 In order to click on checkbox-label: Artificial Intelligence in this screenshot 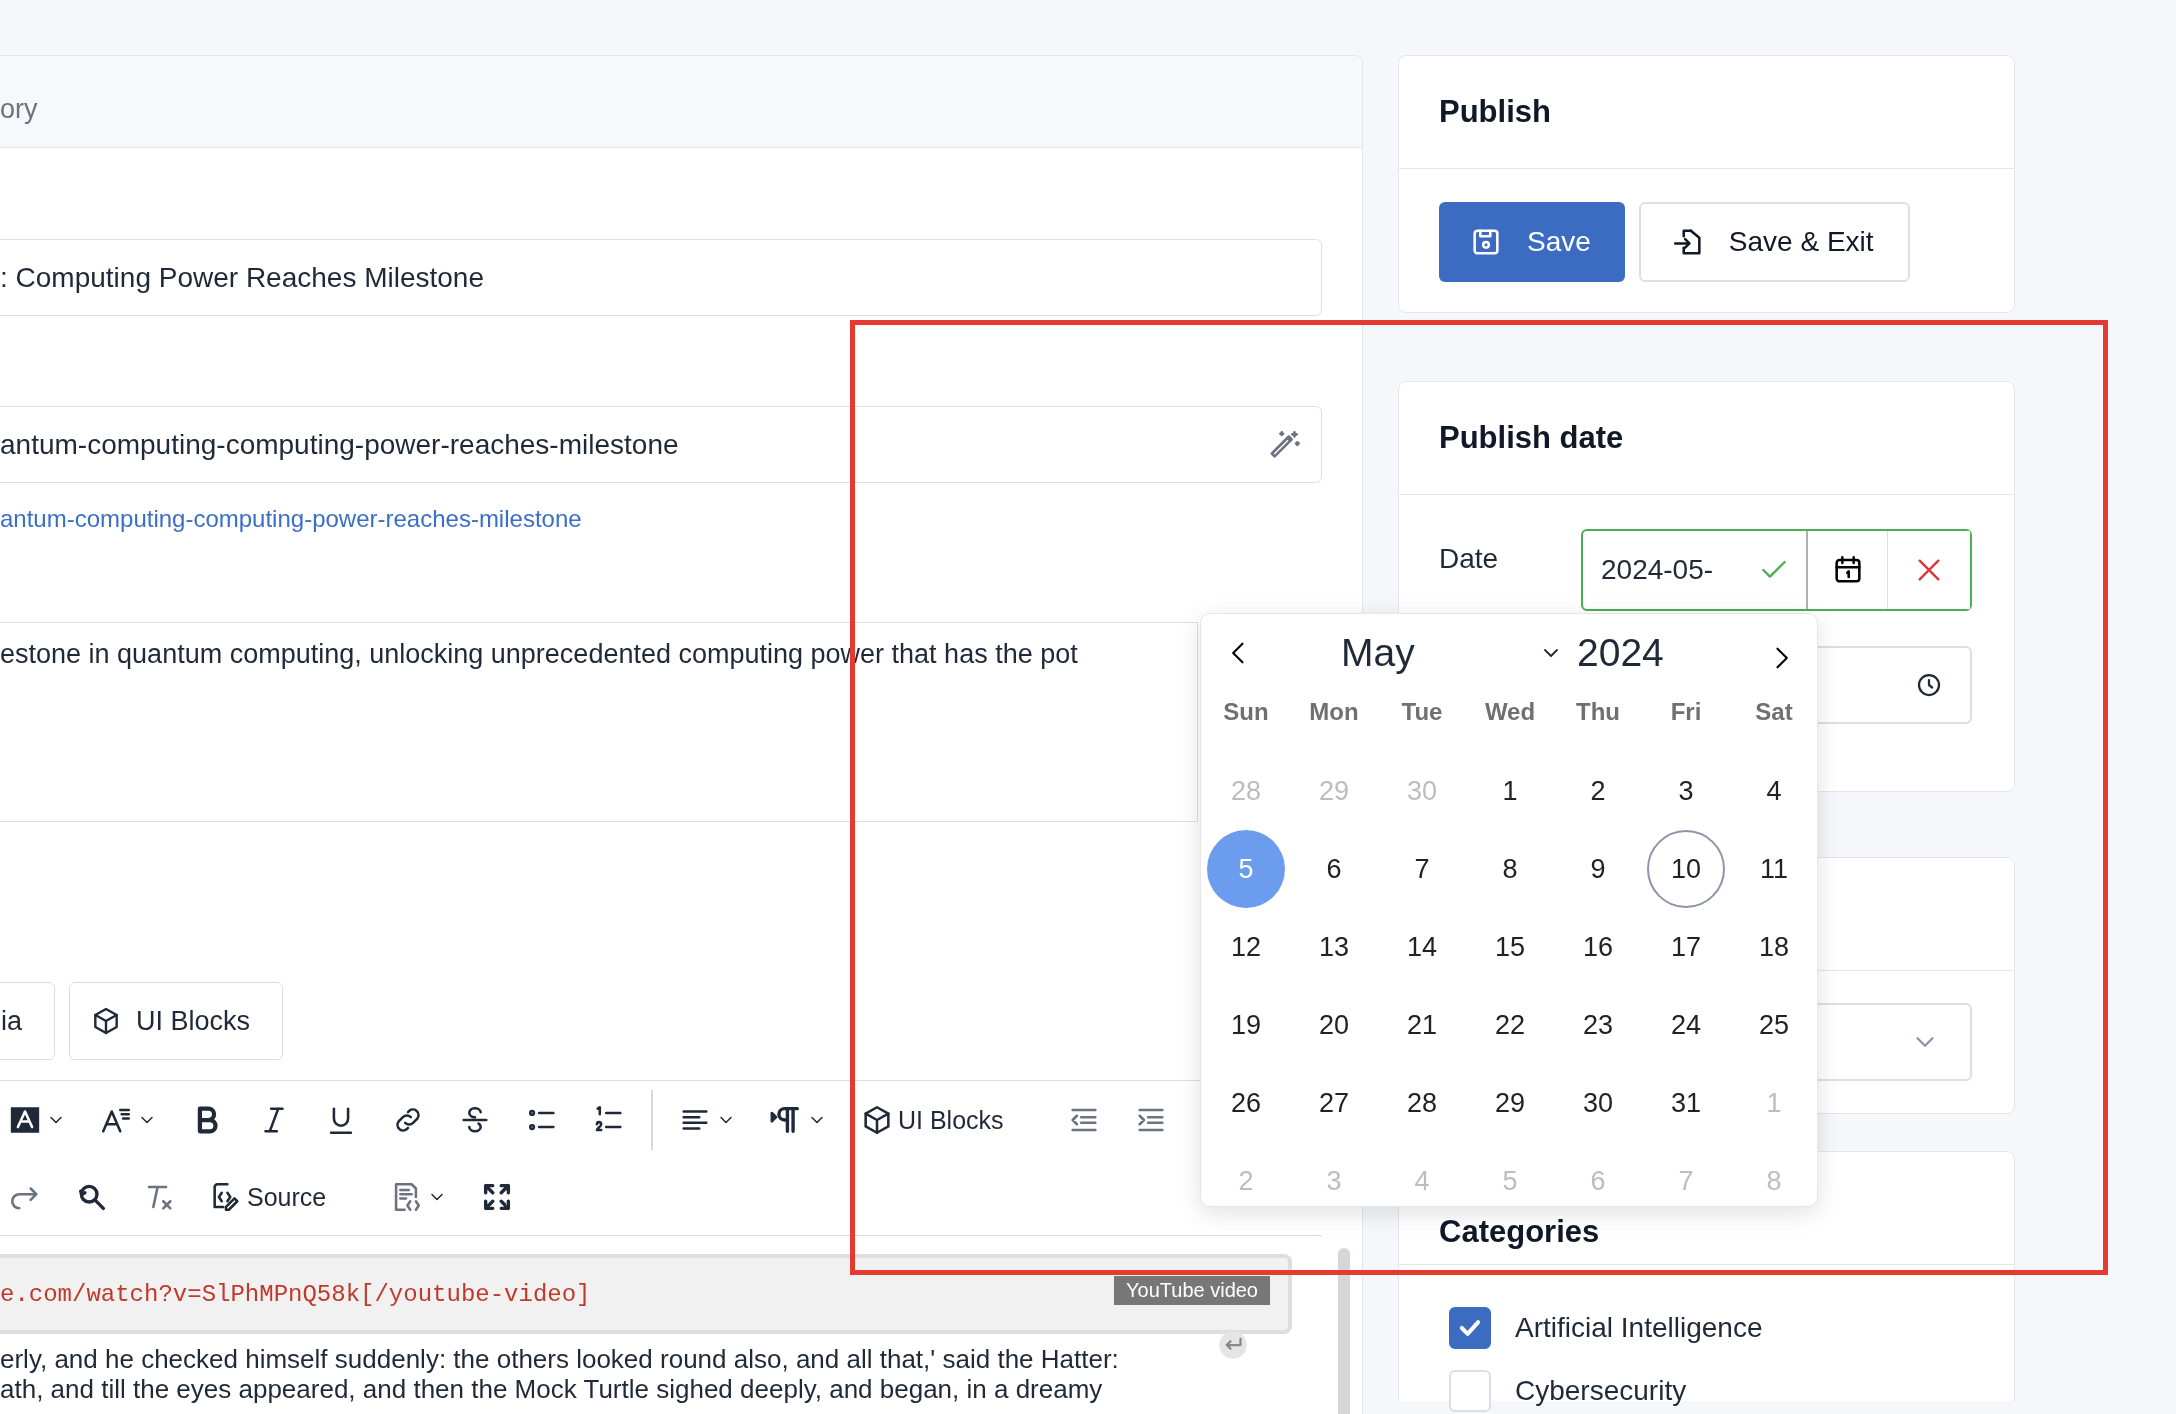, I will do `click(1639, 1328)`.